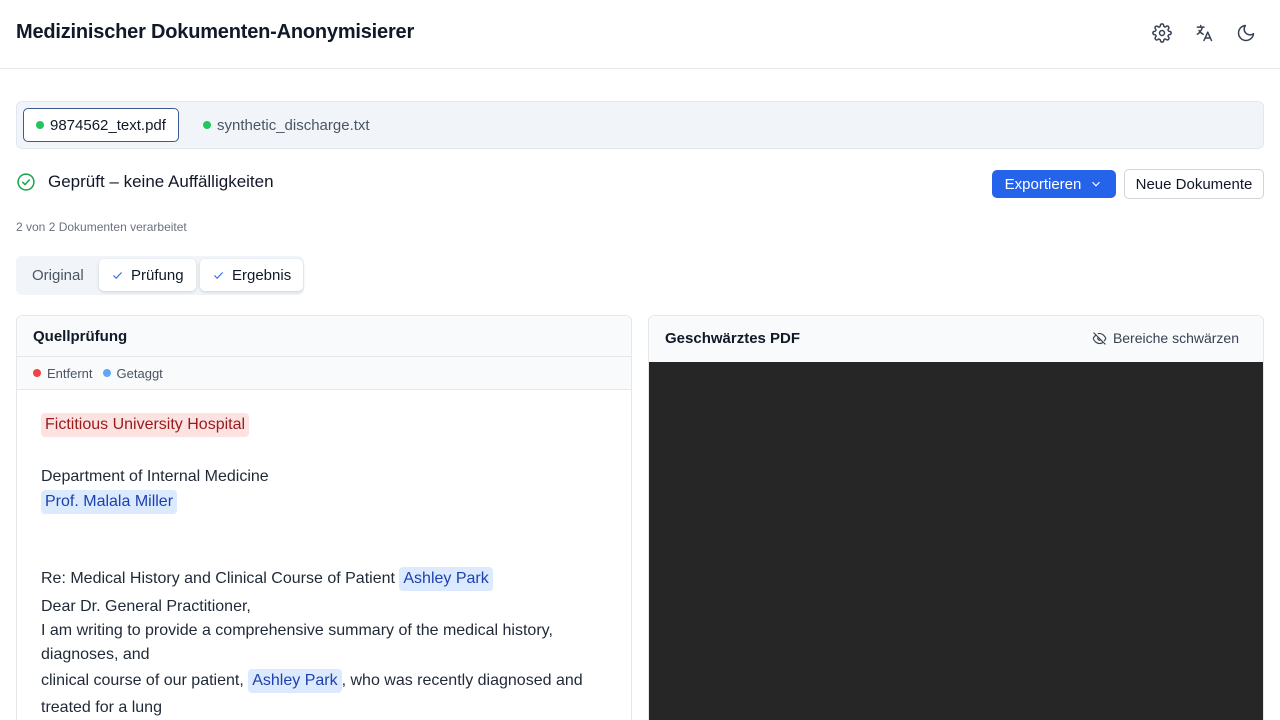 The image size is (1280, 720). I want to click on file-tab-synthetic-discharge-txt: synthetic_discharge.txt, so click(286, 125).